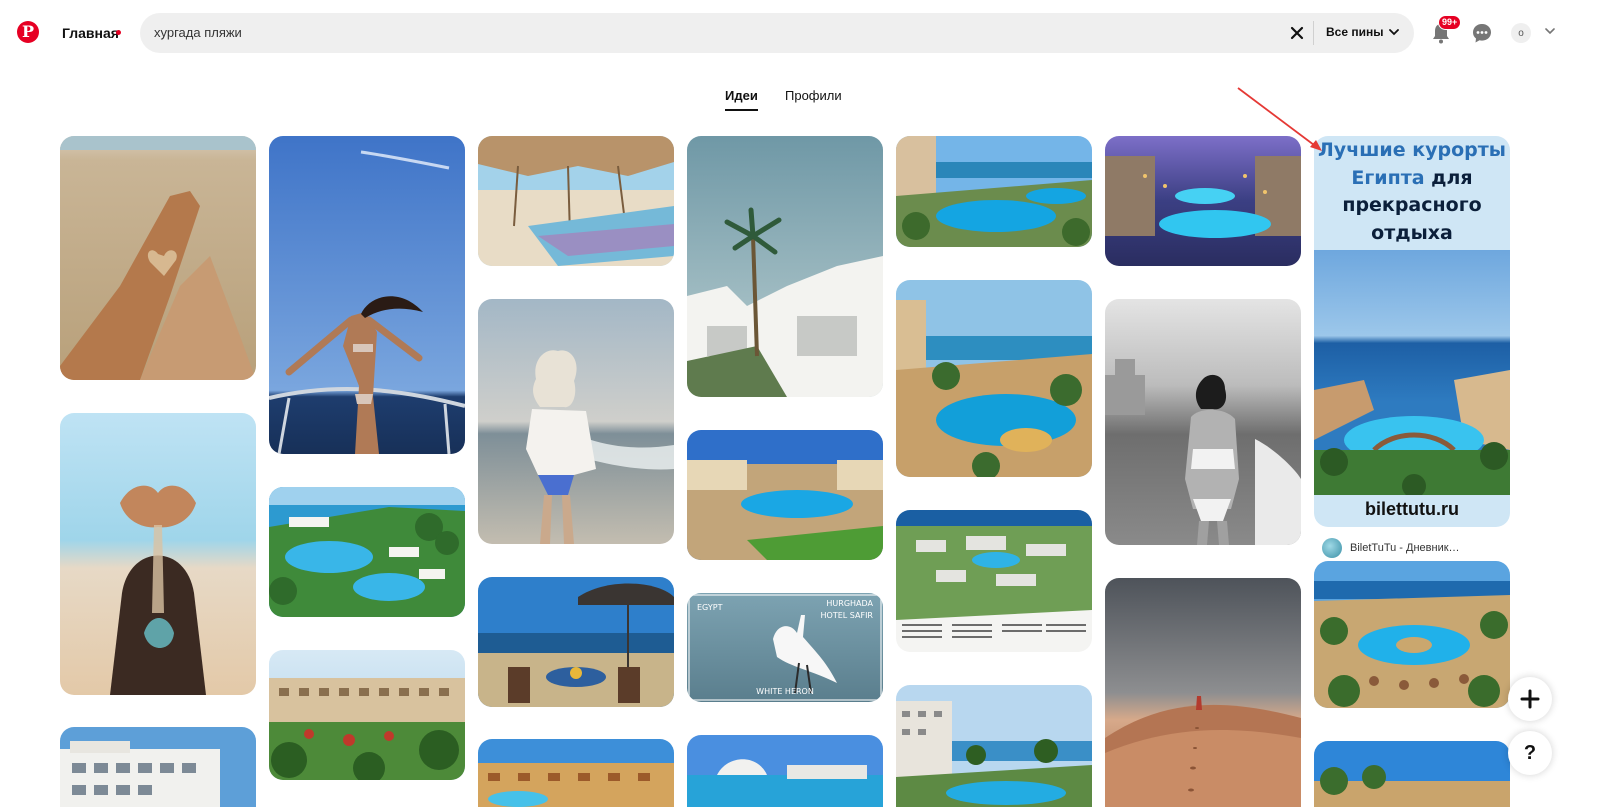 The image size is (1600, 807). Describe the element at coordinates (1412, 205) in the screenshot. I see `ad-title-line3: прекрасного` at that location.